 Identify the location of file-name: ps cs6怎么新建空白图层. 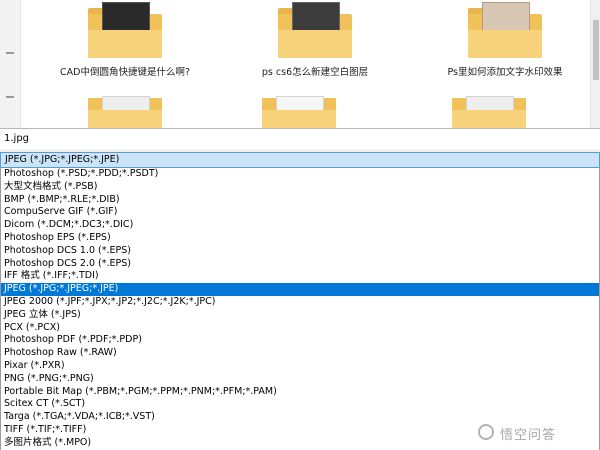
(315, 72).